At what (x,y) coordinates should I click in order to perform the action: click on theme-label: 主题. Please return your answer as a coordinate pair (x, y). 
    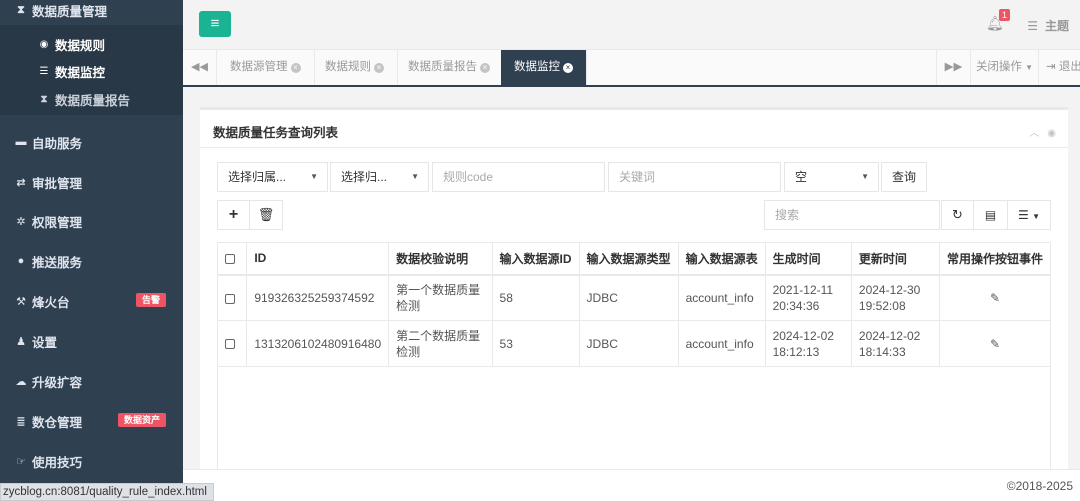
    Looking at the image, I should click on (1056, 26).